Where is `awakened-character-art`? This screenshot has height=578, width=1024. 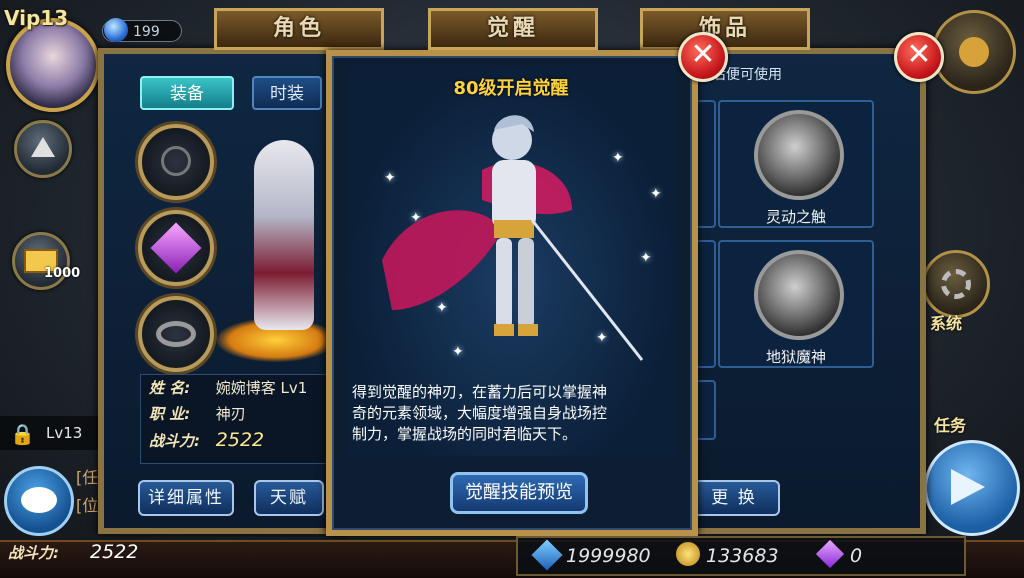 awakened-character-art is located at coordinates (513, 238).